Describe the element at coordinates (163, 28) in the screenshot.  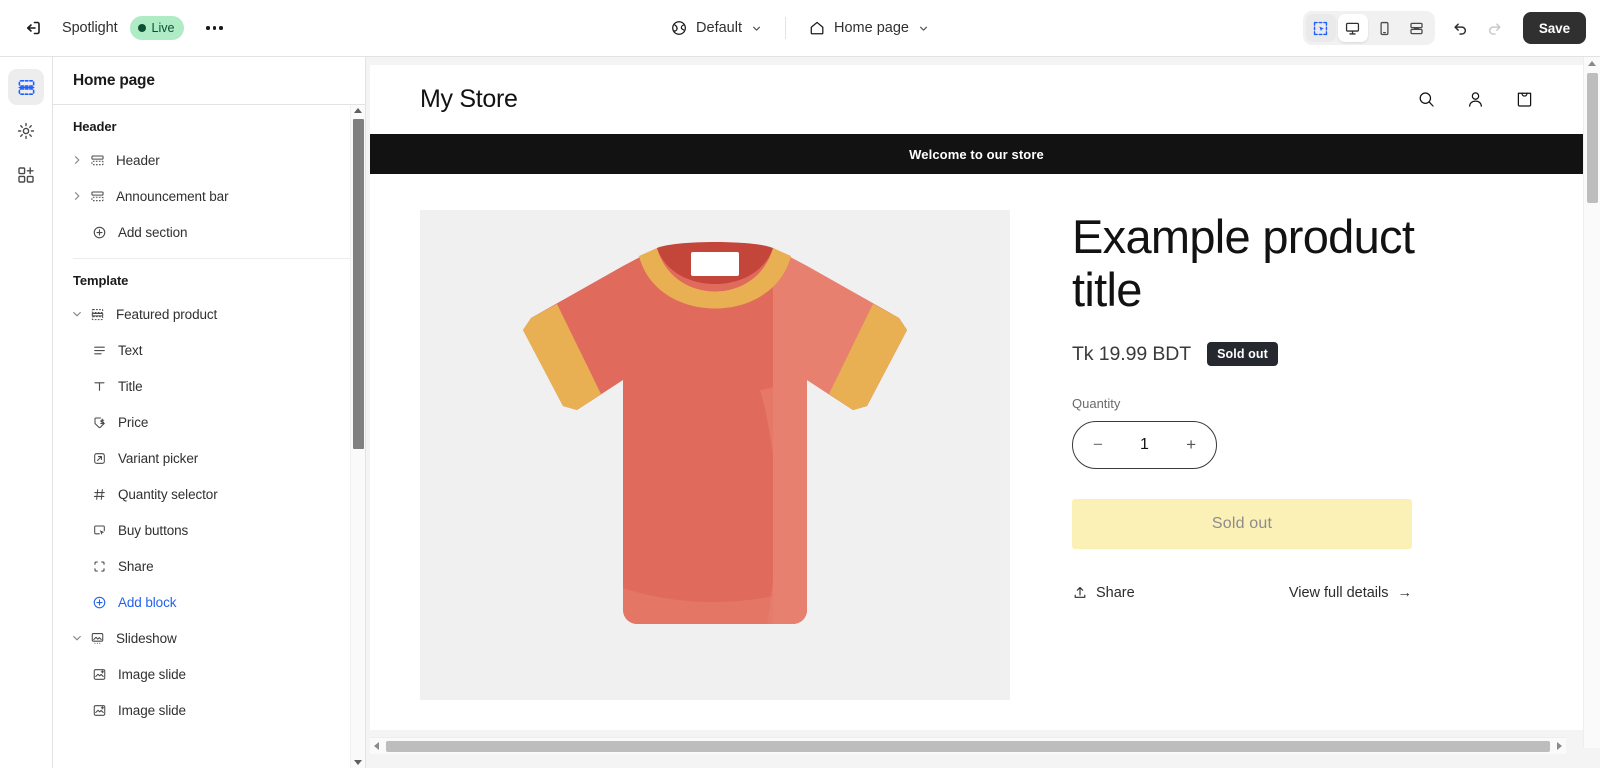
I see `status-label: Live` at that location.